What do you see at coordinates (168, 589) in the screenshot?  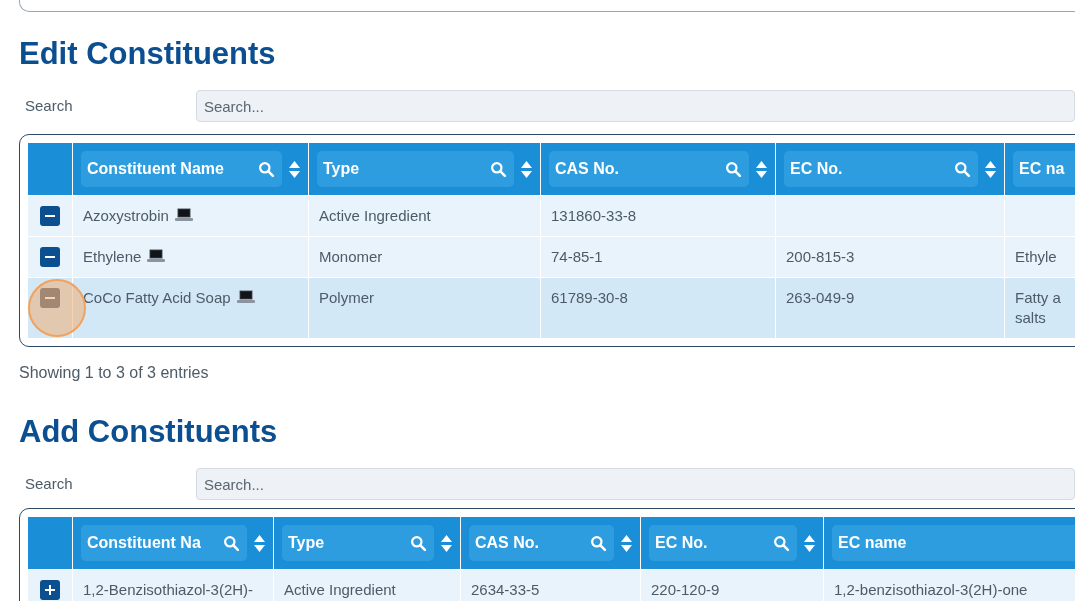 I see `table-cell: 1,2-Benzisothiazol-3(2H)-` at bounding box center [168, 589].